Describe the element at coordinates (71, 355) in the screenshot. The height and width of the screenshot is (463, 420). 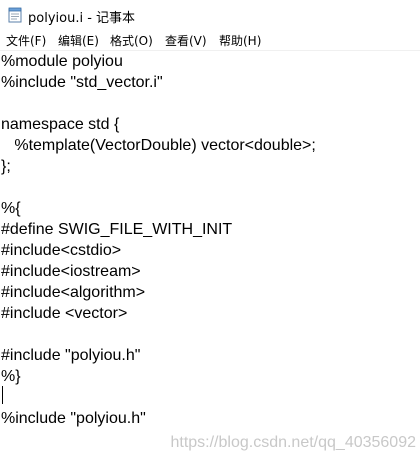
I see `code-line: #include "polyiou.h"` at that location.